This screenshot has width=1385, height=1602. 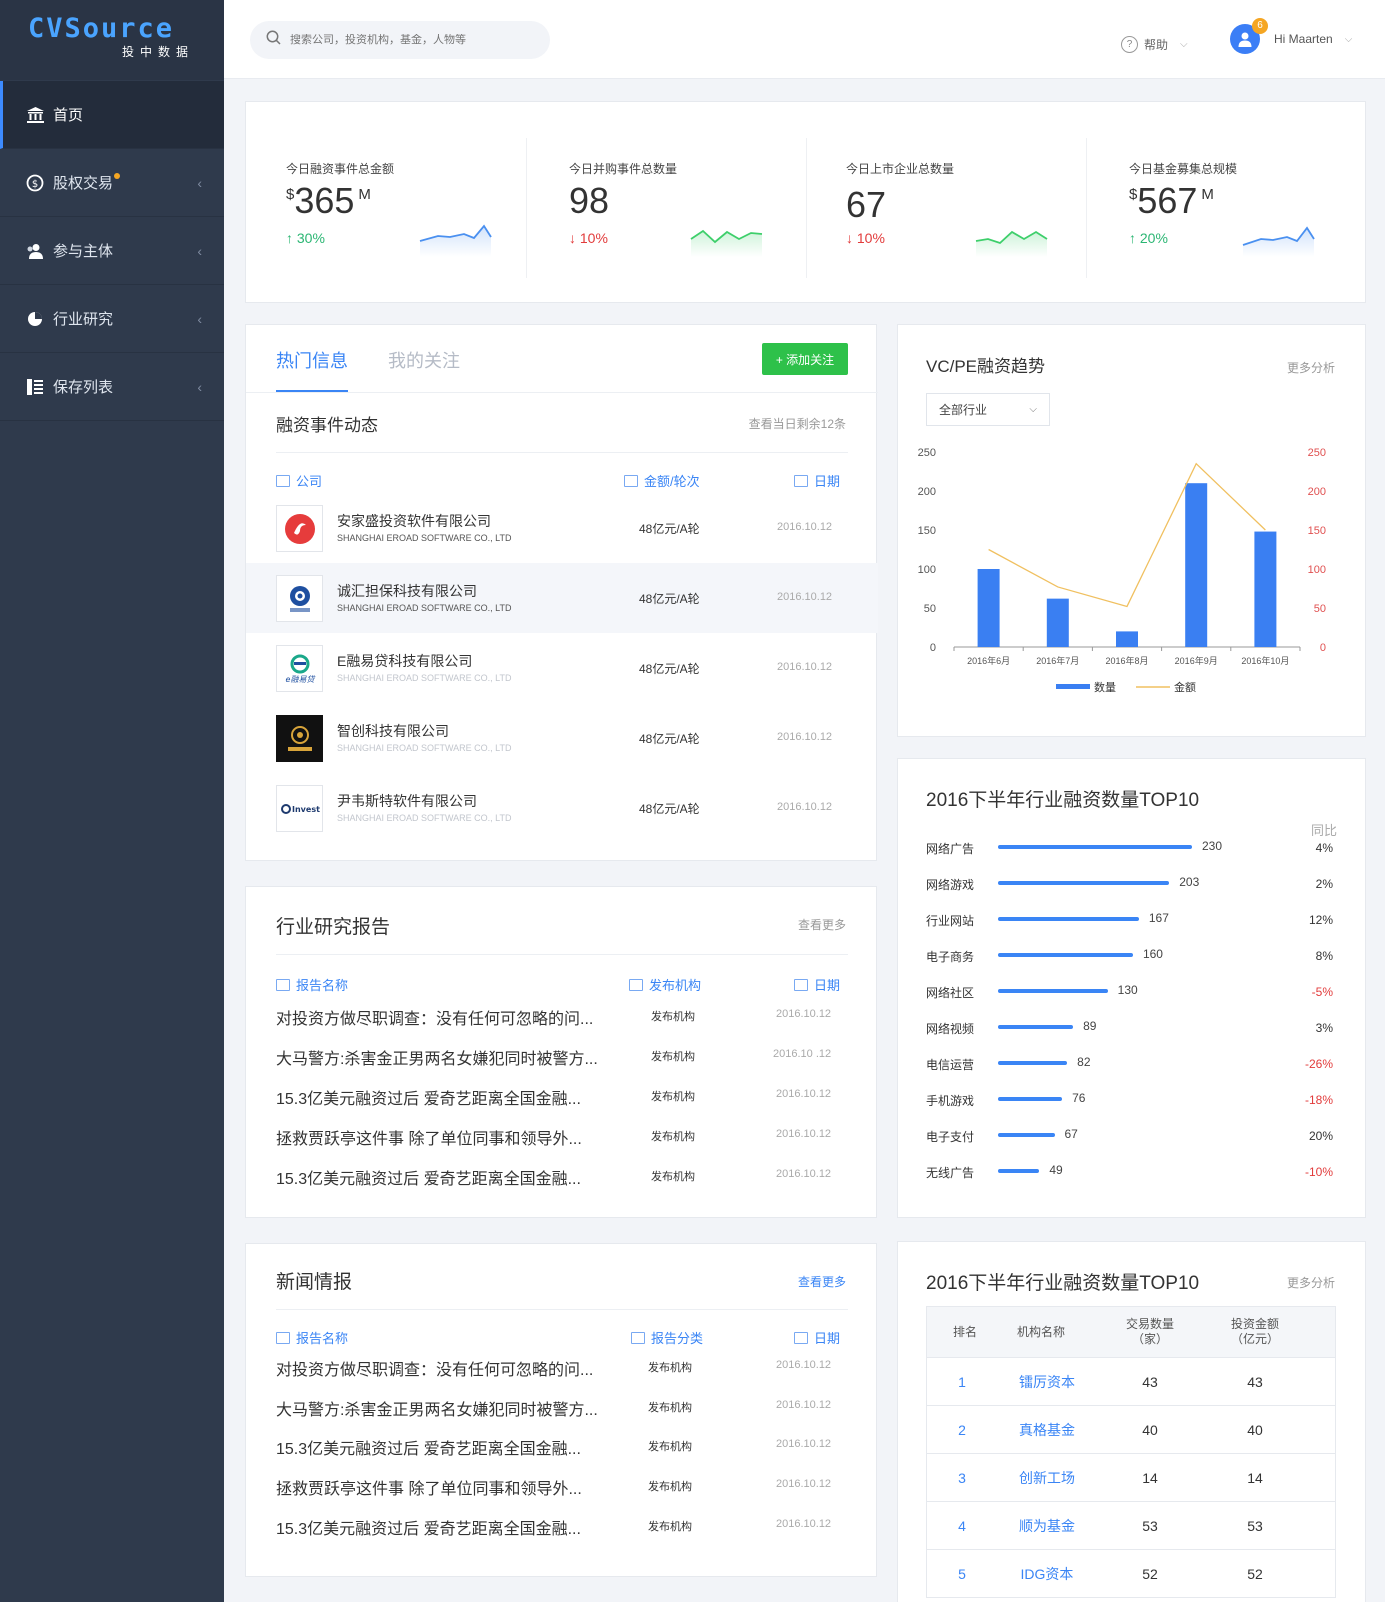 I want to click on search-box, so click(x=400, y=40).